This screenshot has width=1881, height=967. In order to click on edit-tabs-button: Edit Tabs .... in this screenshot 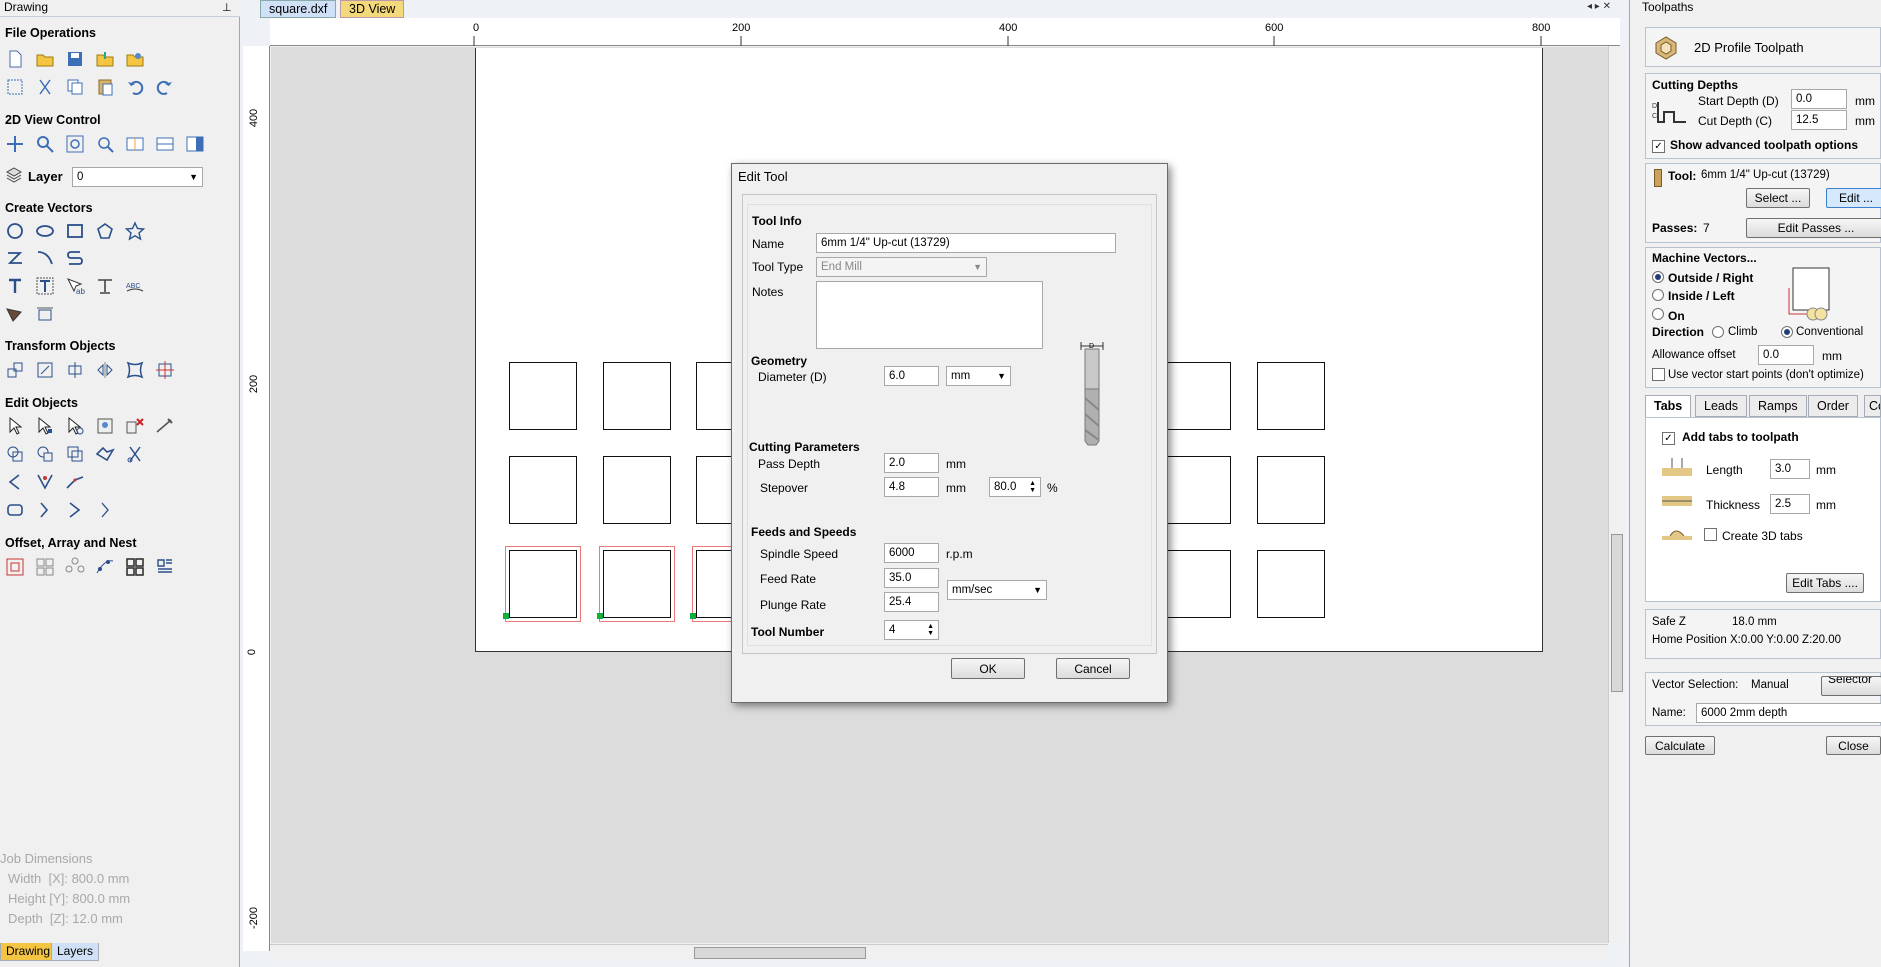, I will do `click(1825, 583)`.